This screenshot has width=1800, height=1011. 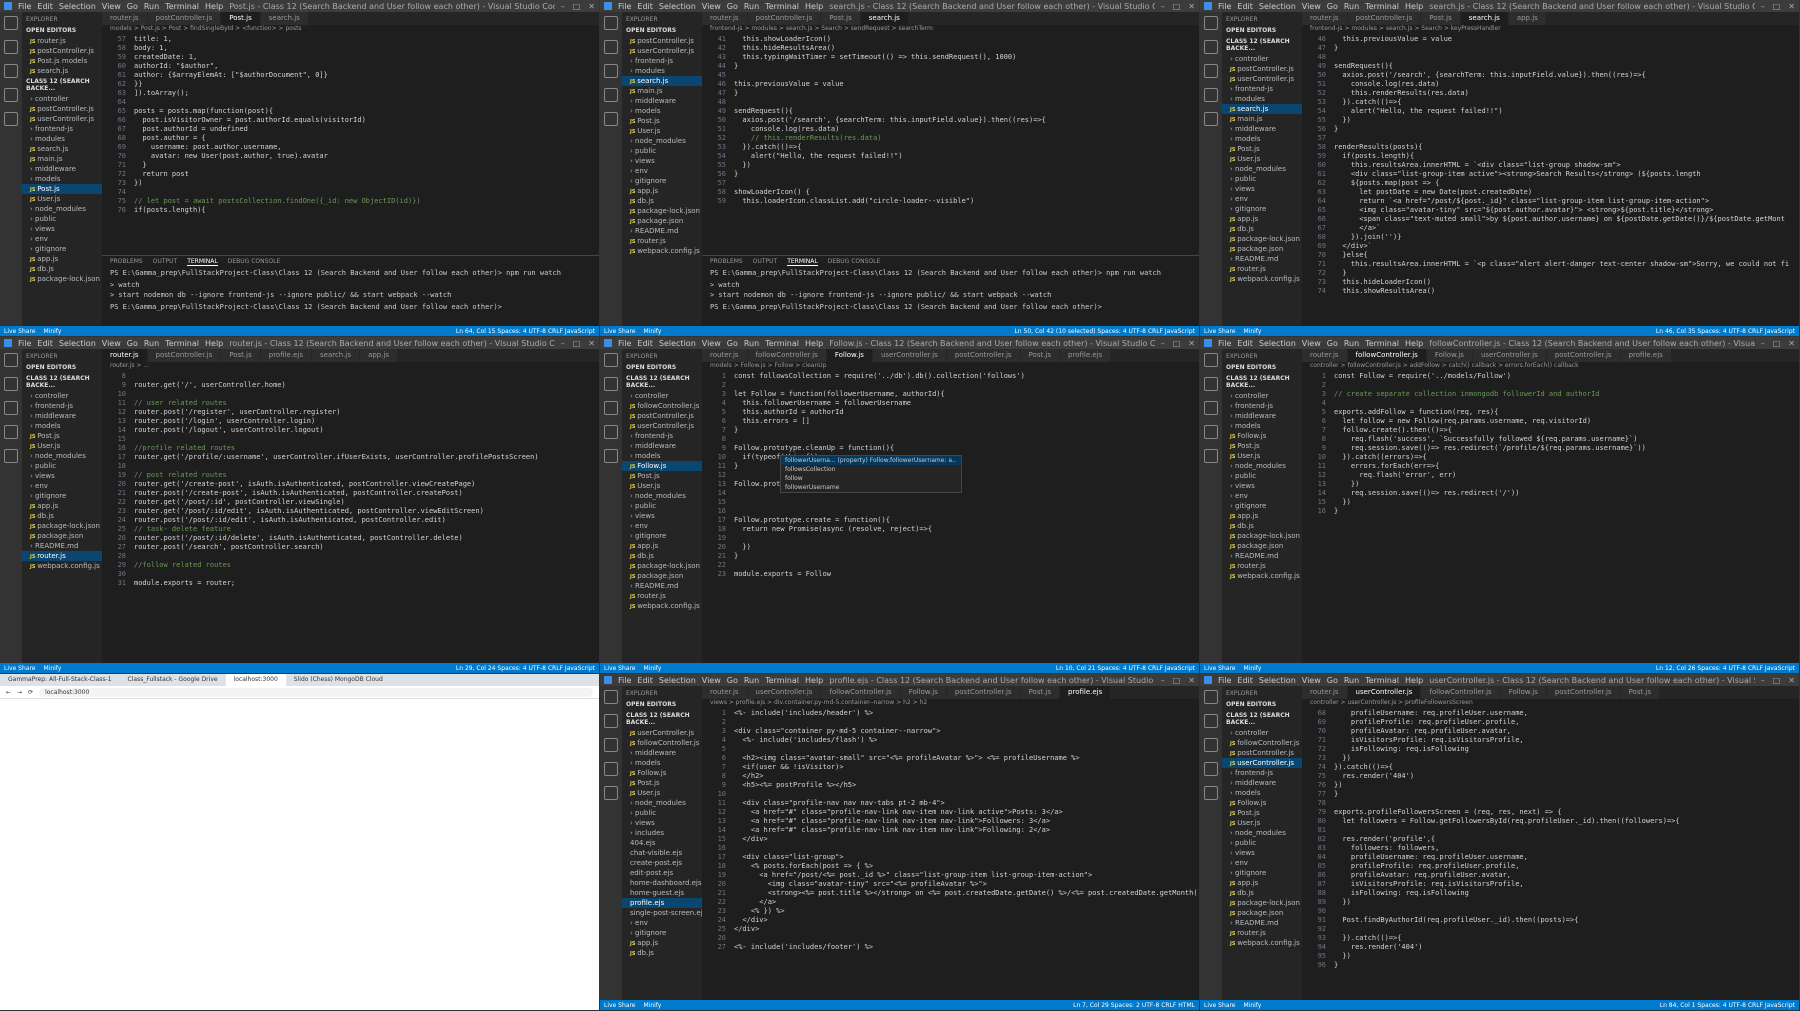 What do you see at coordinates (950, 367) in the screenshot?
I see `breadcrumb: models > Follow.js > Follow > cleanUp` at bounding box center [950, 367].